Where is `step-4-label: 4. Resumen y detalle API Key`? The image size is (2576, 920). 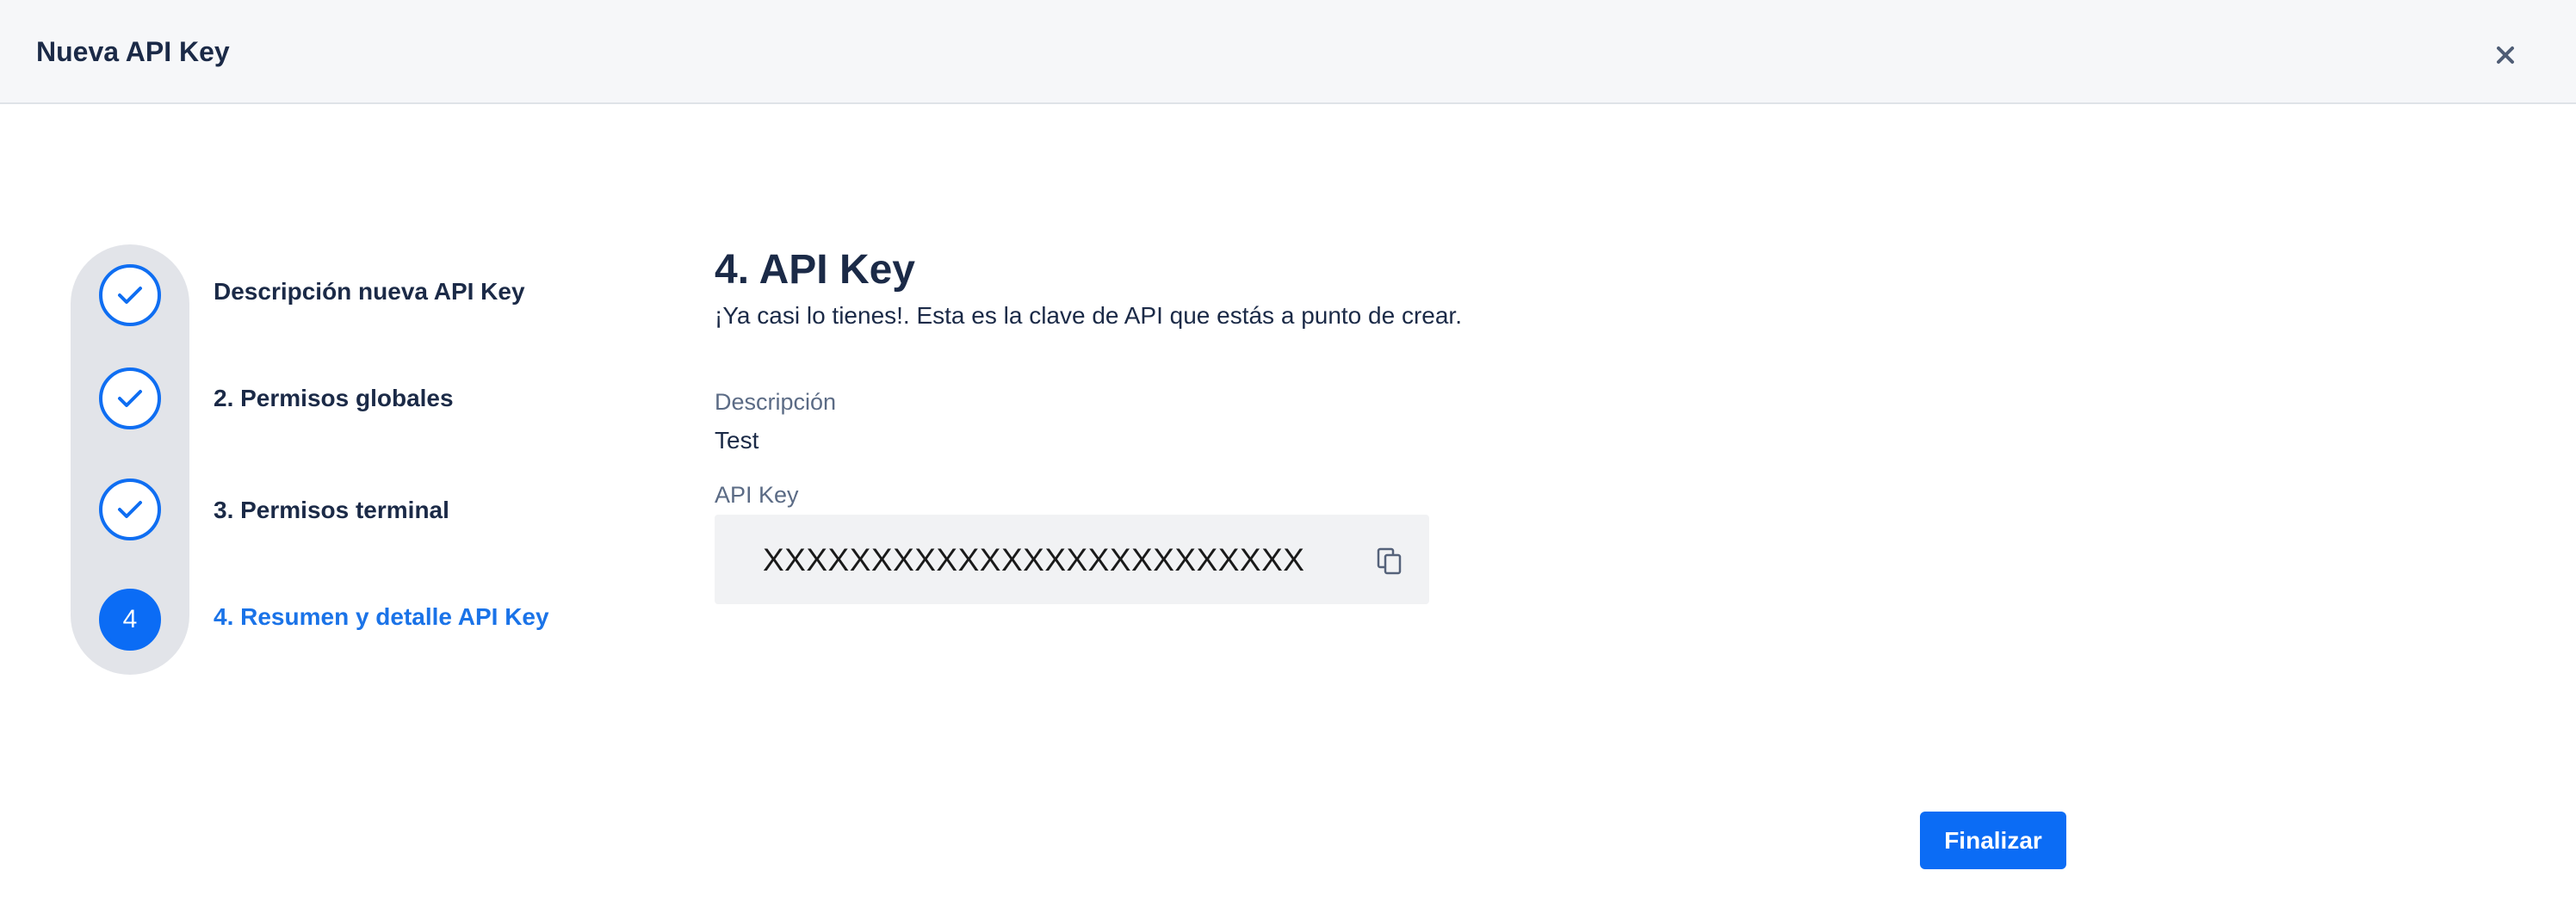 step-4-label: 4. Resumen y detalle API Key is located at coordinates (381, 617).